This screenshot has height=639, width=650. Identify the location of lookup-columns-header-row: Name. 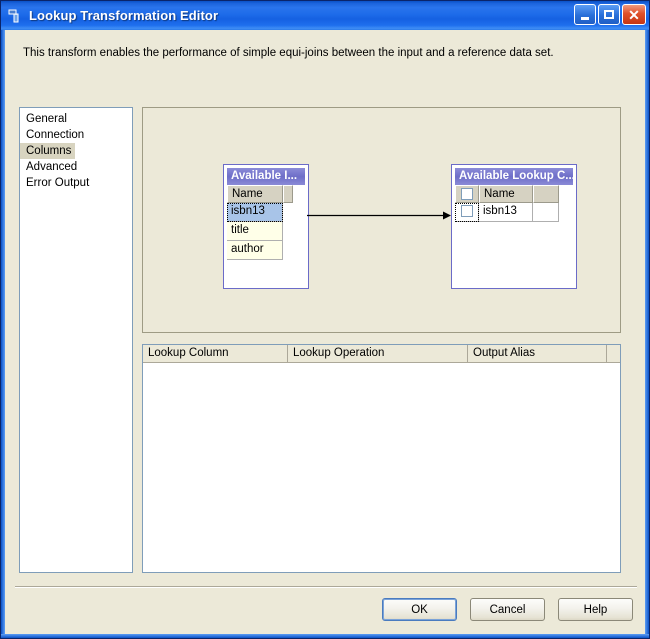
(514, 194).